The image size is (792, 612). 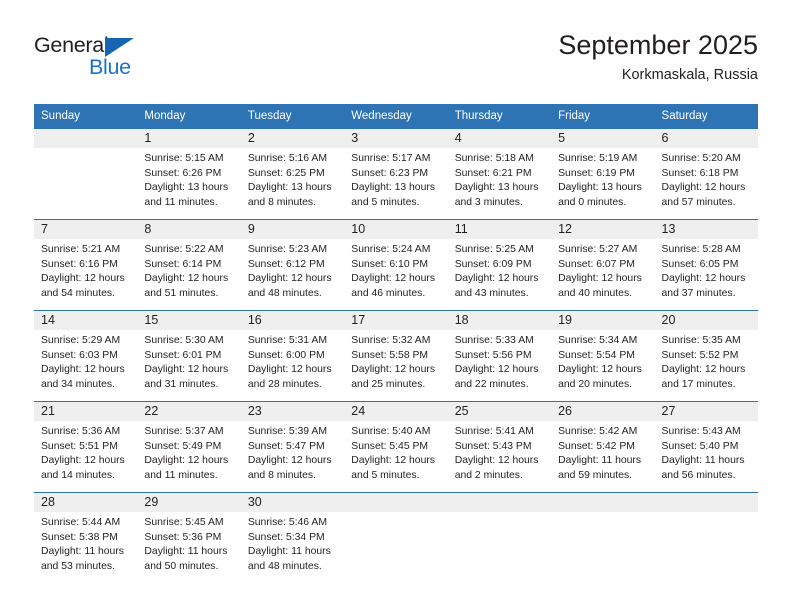 I want to click on sunrise-text: Sunrise: 5:15 AM, so click(x=184, y=158).